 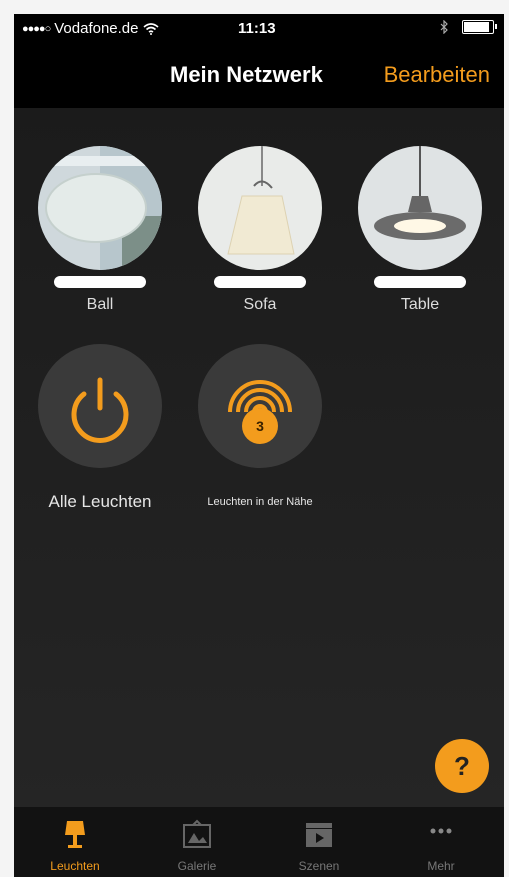 I want to click on nearby-lights-button: 3, so click(x=260, y=406).